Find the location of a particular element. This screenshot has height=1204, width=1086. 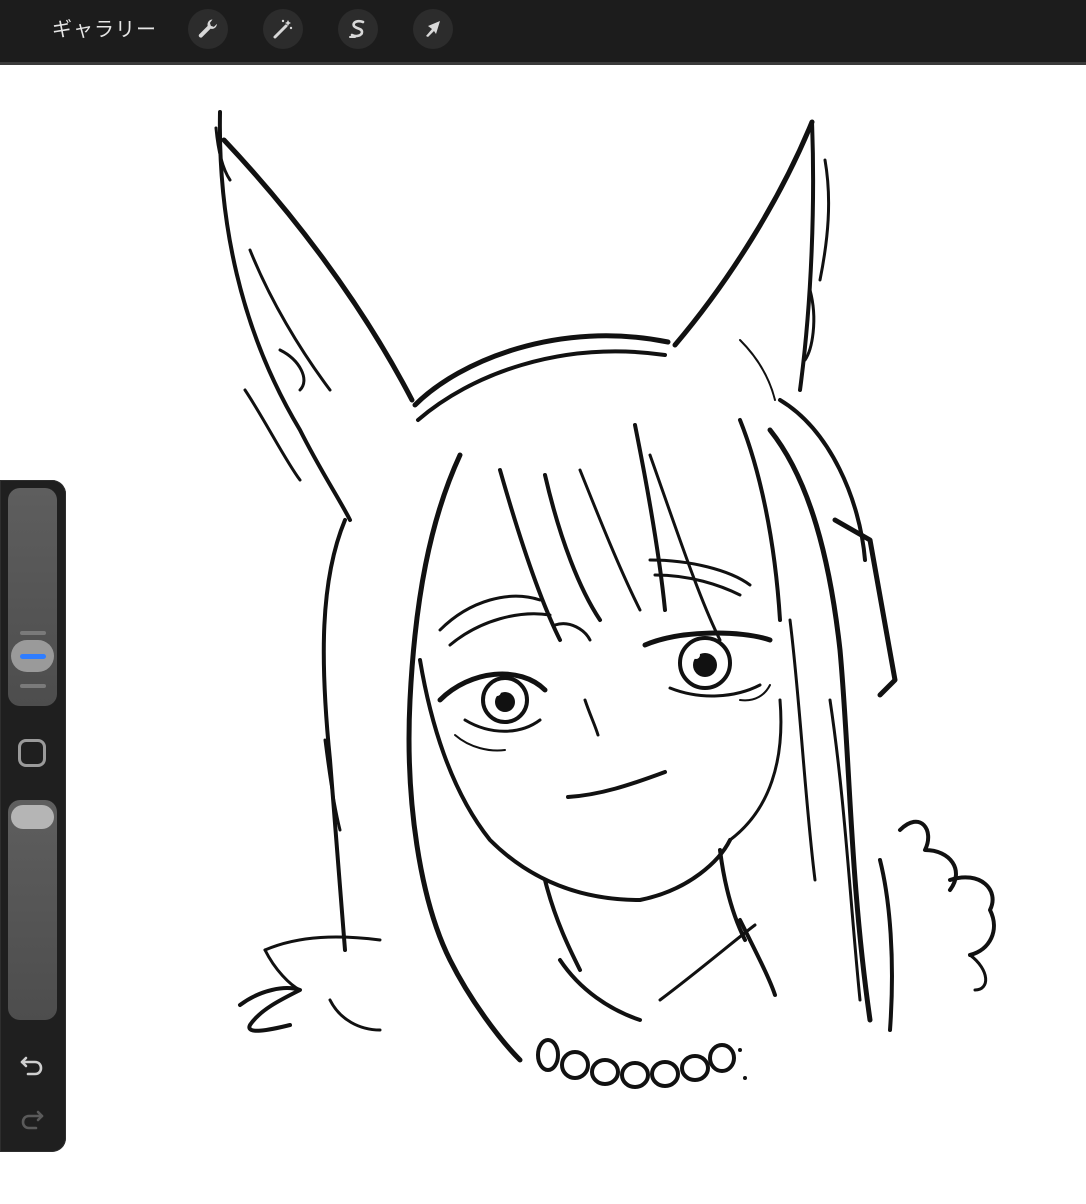

brush-size-knob is located at coordinates (32, 656).